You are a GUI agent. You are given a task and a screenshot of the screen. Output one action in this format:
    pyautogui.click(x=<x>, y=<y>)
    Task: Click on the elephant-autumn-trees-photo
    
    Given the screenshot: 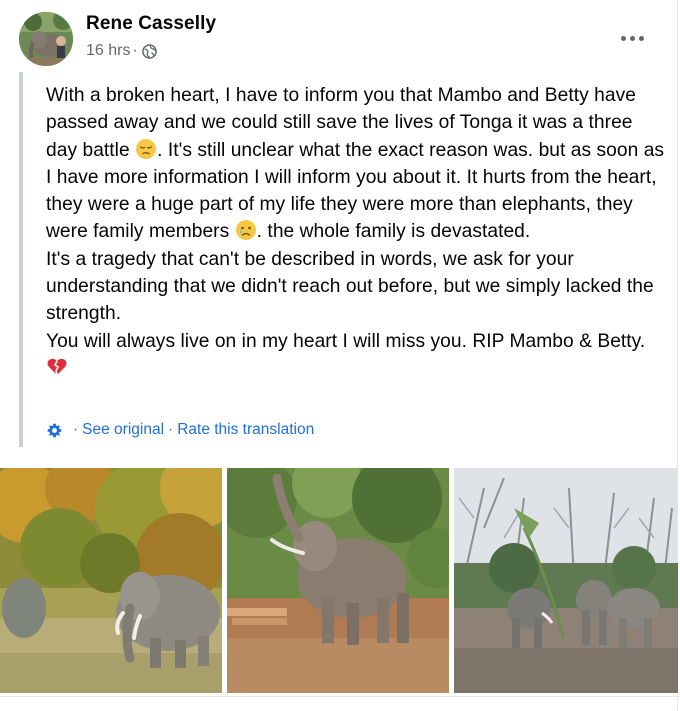 What is the action you would take?
    pyautogui.click(x=111, y=580)
    